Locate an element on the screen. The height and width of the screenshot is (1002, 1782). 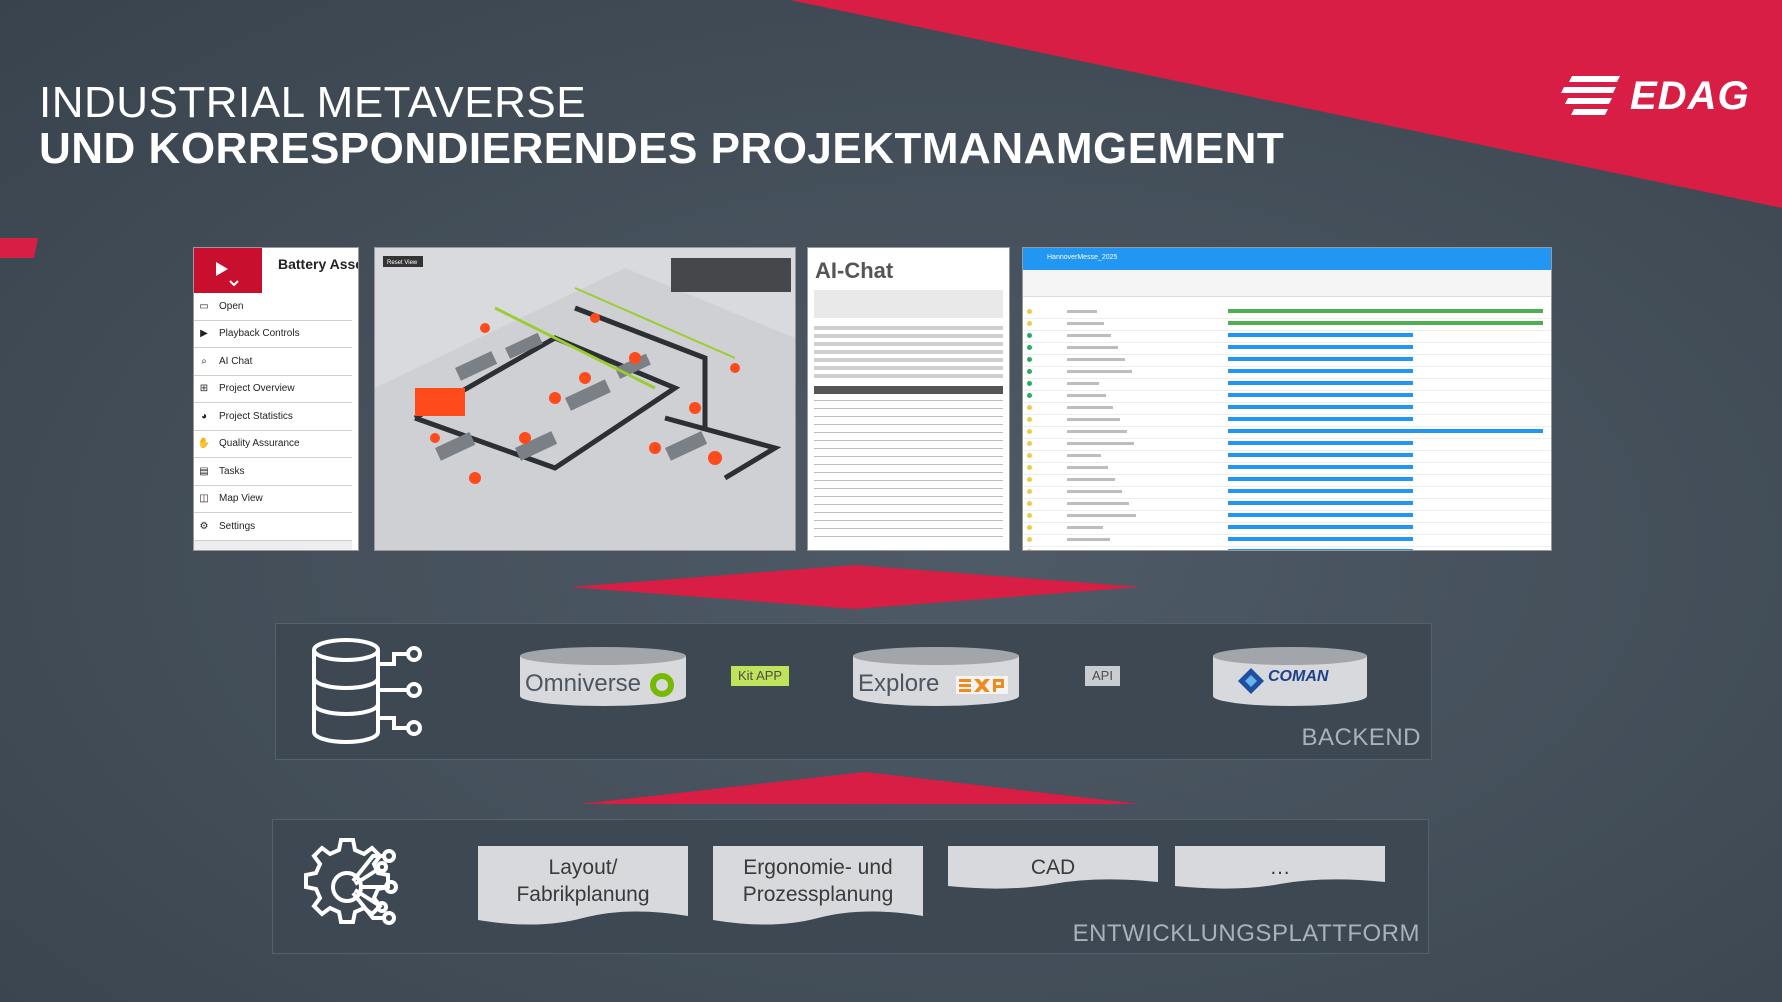
omniverse-logo-icon is located at coordinates (662, 685).